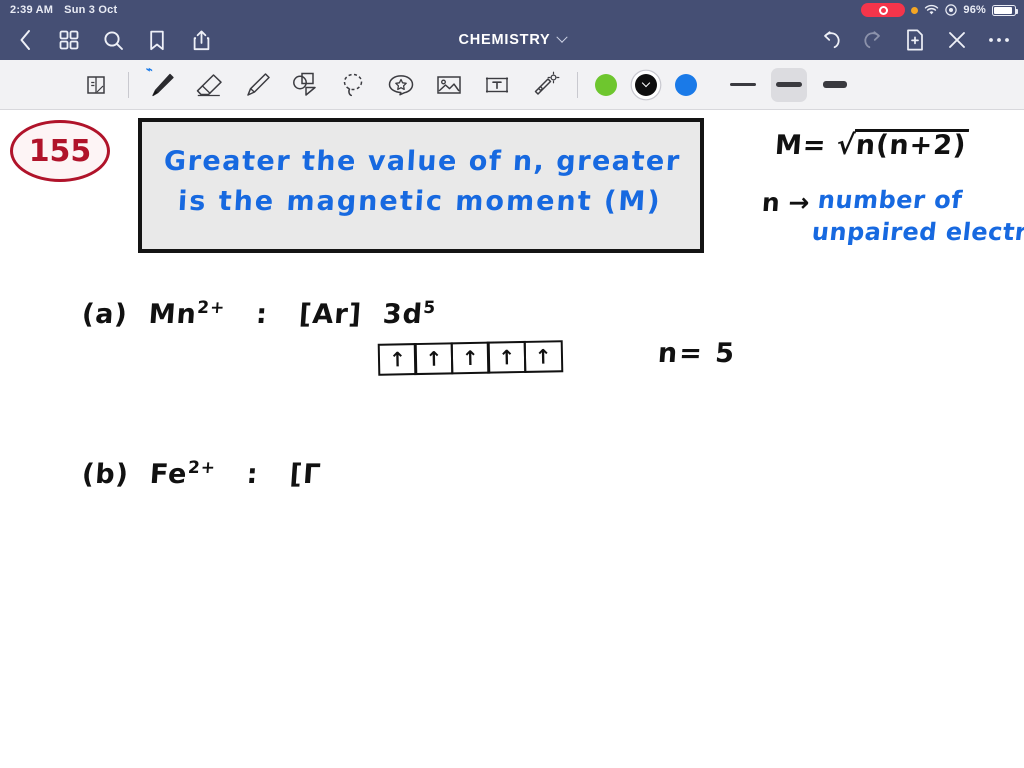  Describe the element at coordinates (974, 10) in the screenshot. I see `battery-percent-label: 96%` at that location.